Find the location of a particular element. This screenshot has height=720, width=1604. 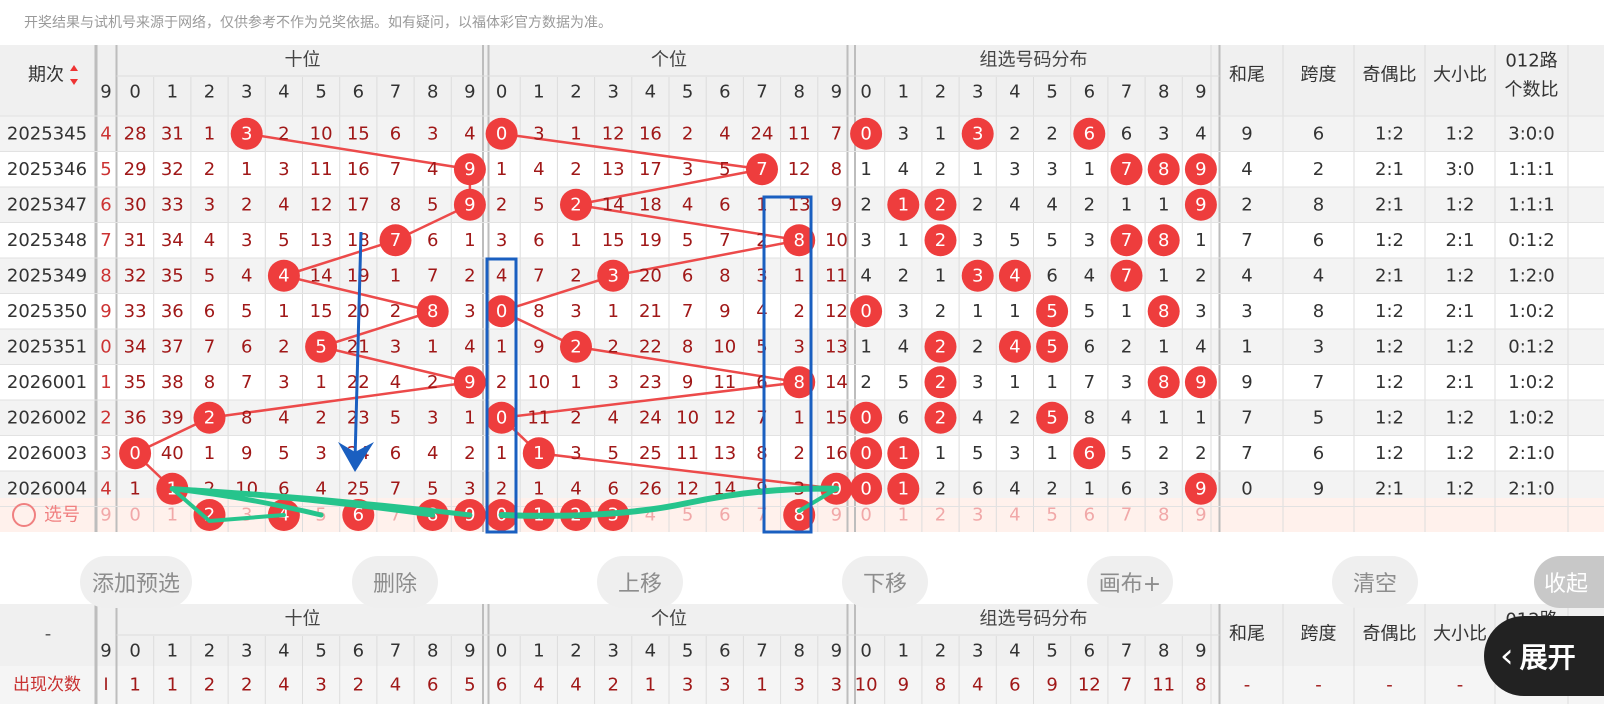

group-select-digit: 6 is located at coordinates (1089, 515).